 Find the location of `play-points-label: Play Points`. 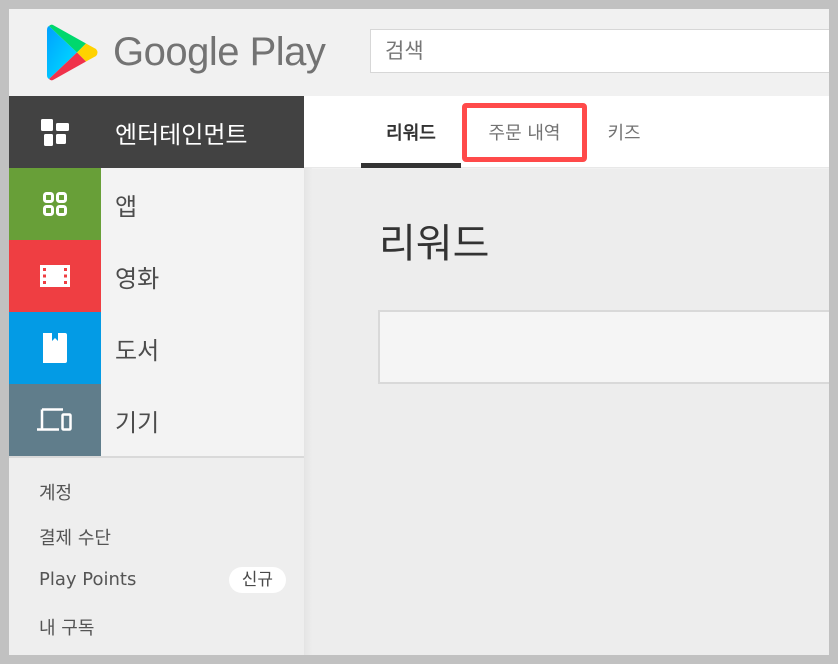

play-points-label: Play Points is located at coordinates (88, 579).